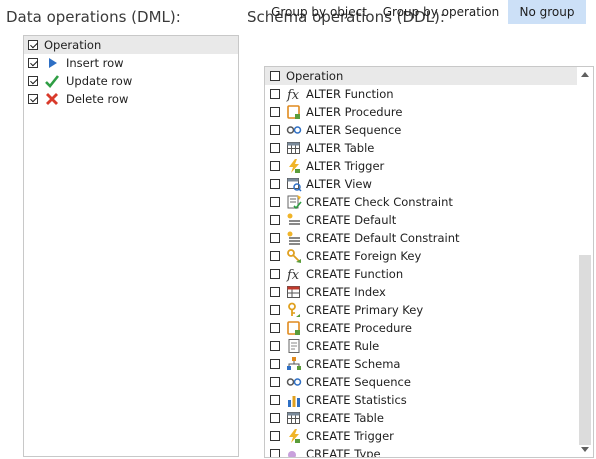 The image size is (596, 459). Describe the element at coordinates (429, 328) in the screenshot. I see `list-item-create-procedure: CREATE Procedure` at that location.